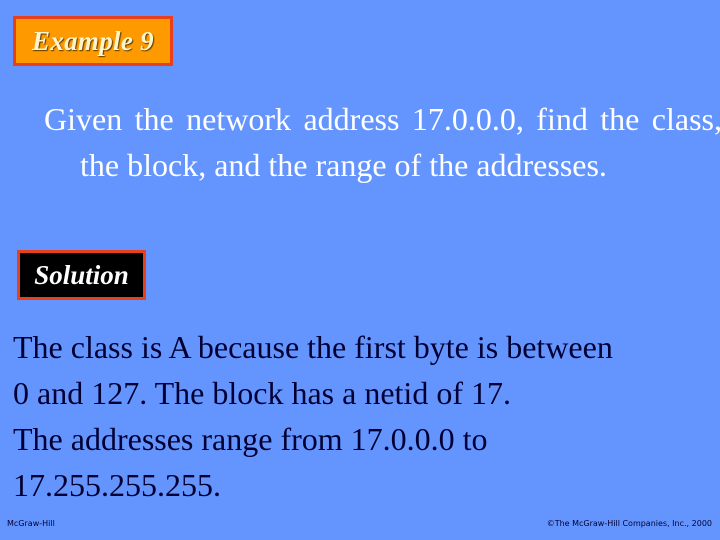 The image size is (720, 540). What do you see at coordinates (629, 523) in the screenshot?
I see `footer-copyright: ©The McGraw-Hill Companies, Inc., 2000` at bounding box center [629, 523].